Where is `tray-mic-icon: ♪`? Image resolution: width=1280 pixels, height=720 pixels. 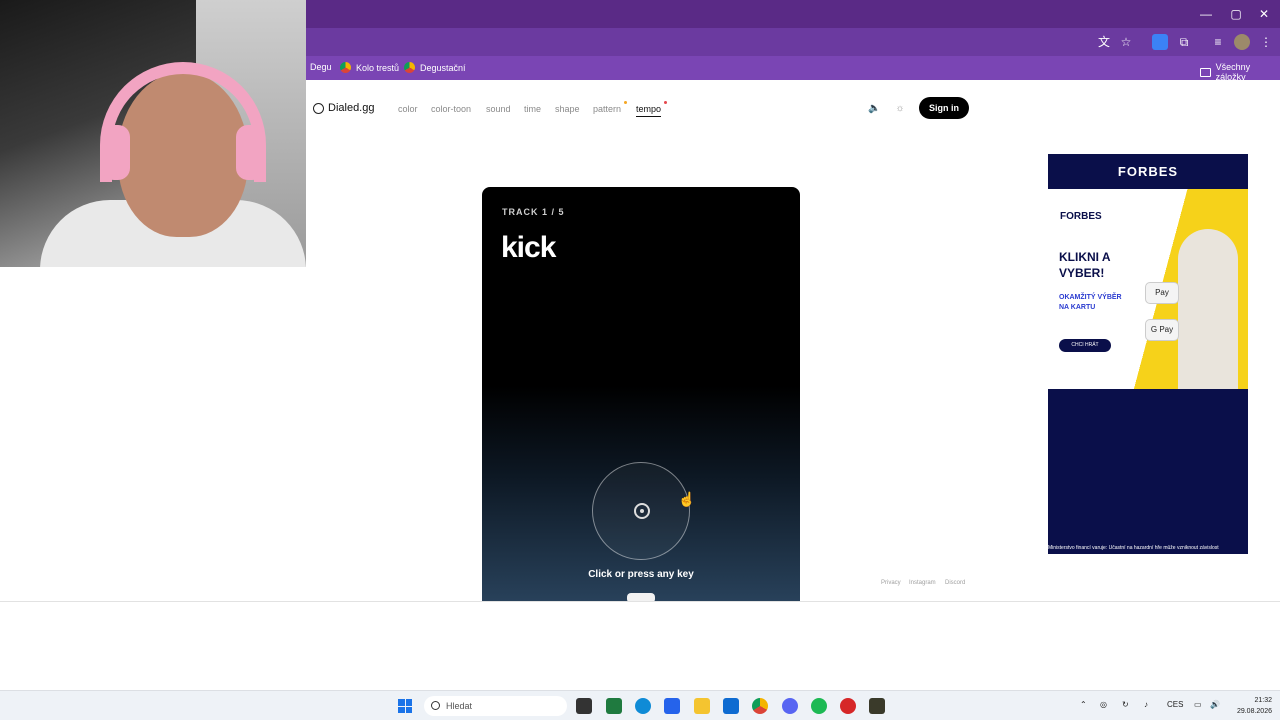 tray-mic-icon: ♪ is located at coordinates (1146, 704).